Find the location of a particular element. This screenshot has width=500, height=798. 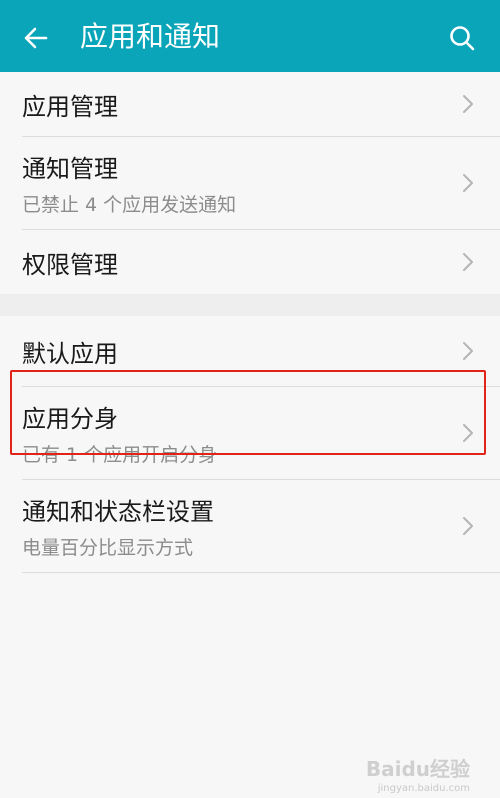

search-button is located at coordinates (462, 38).